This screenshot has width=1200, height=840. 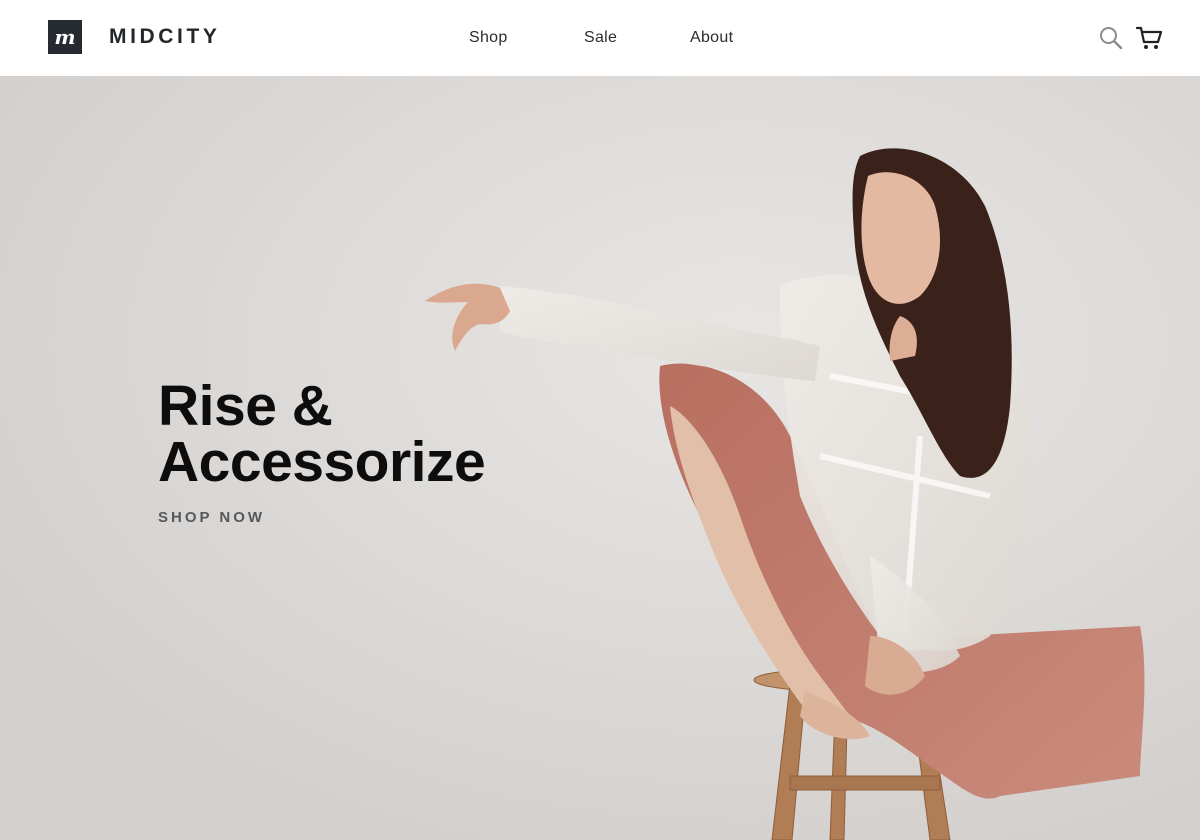 I want to click on shop-now-link: SHOP NOW, so click(x=211, y=517).